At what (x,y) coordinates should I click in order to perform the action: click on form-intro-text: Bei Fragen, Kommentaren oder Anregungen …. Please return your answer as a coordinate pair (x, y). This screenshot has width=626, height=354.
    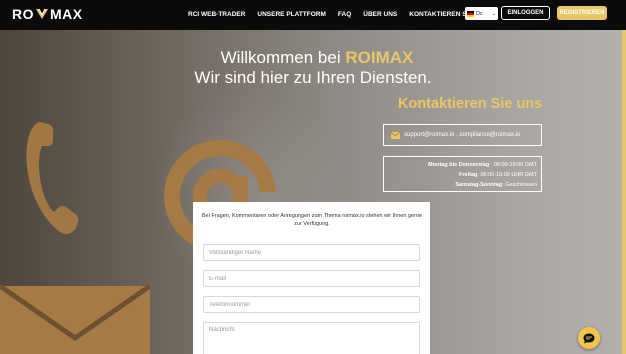
    Looking at the image, I should click on (312, 220).